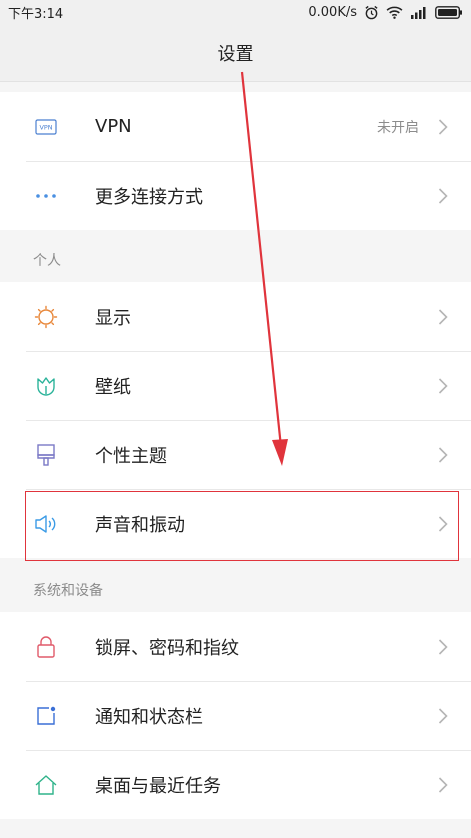 The width and height of the screenshot is (471, 838). I want to click on battery-icon, so click(449, 12).